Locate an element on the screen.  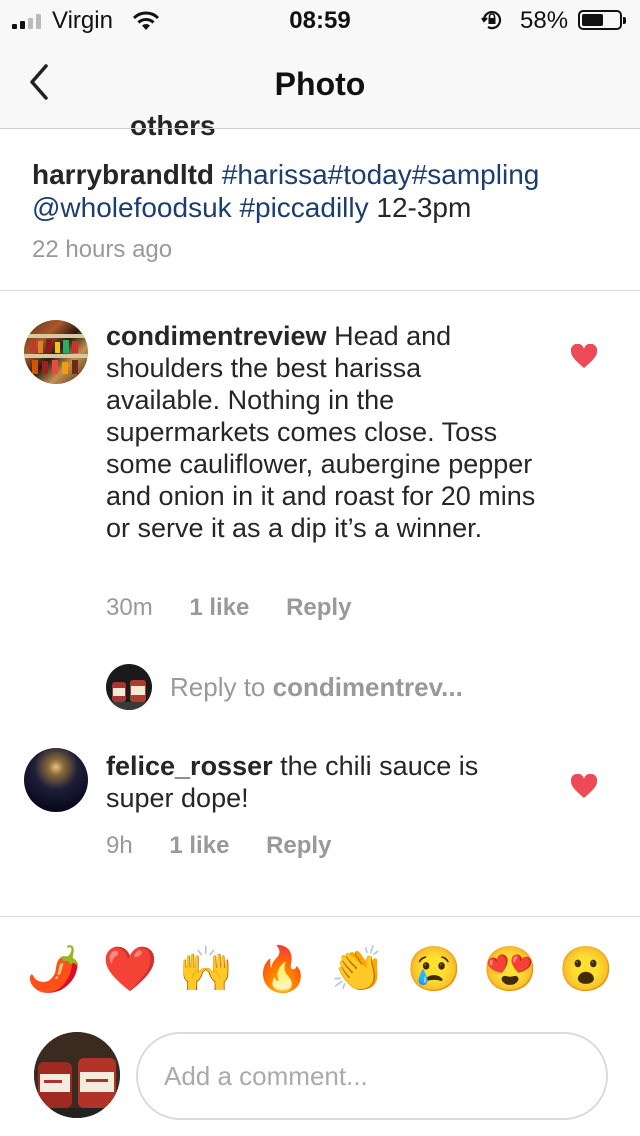
clipped-likes-text: others is located at coordinates (173, 125).